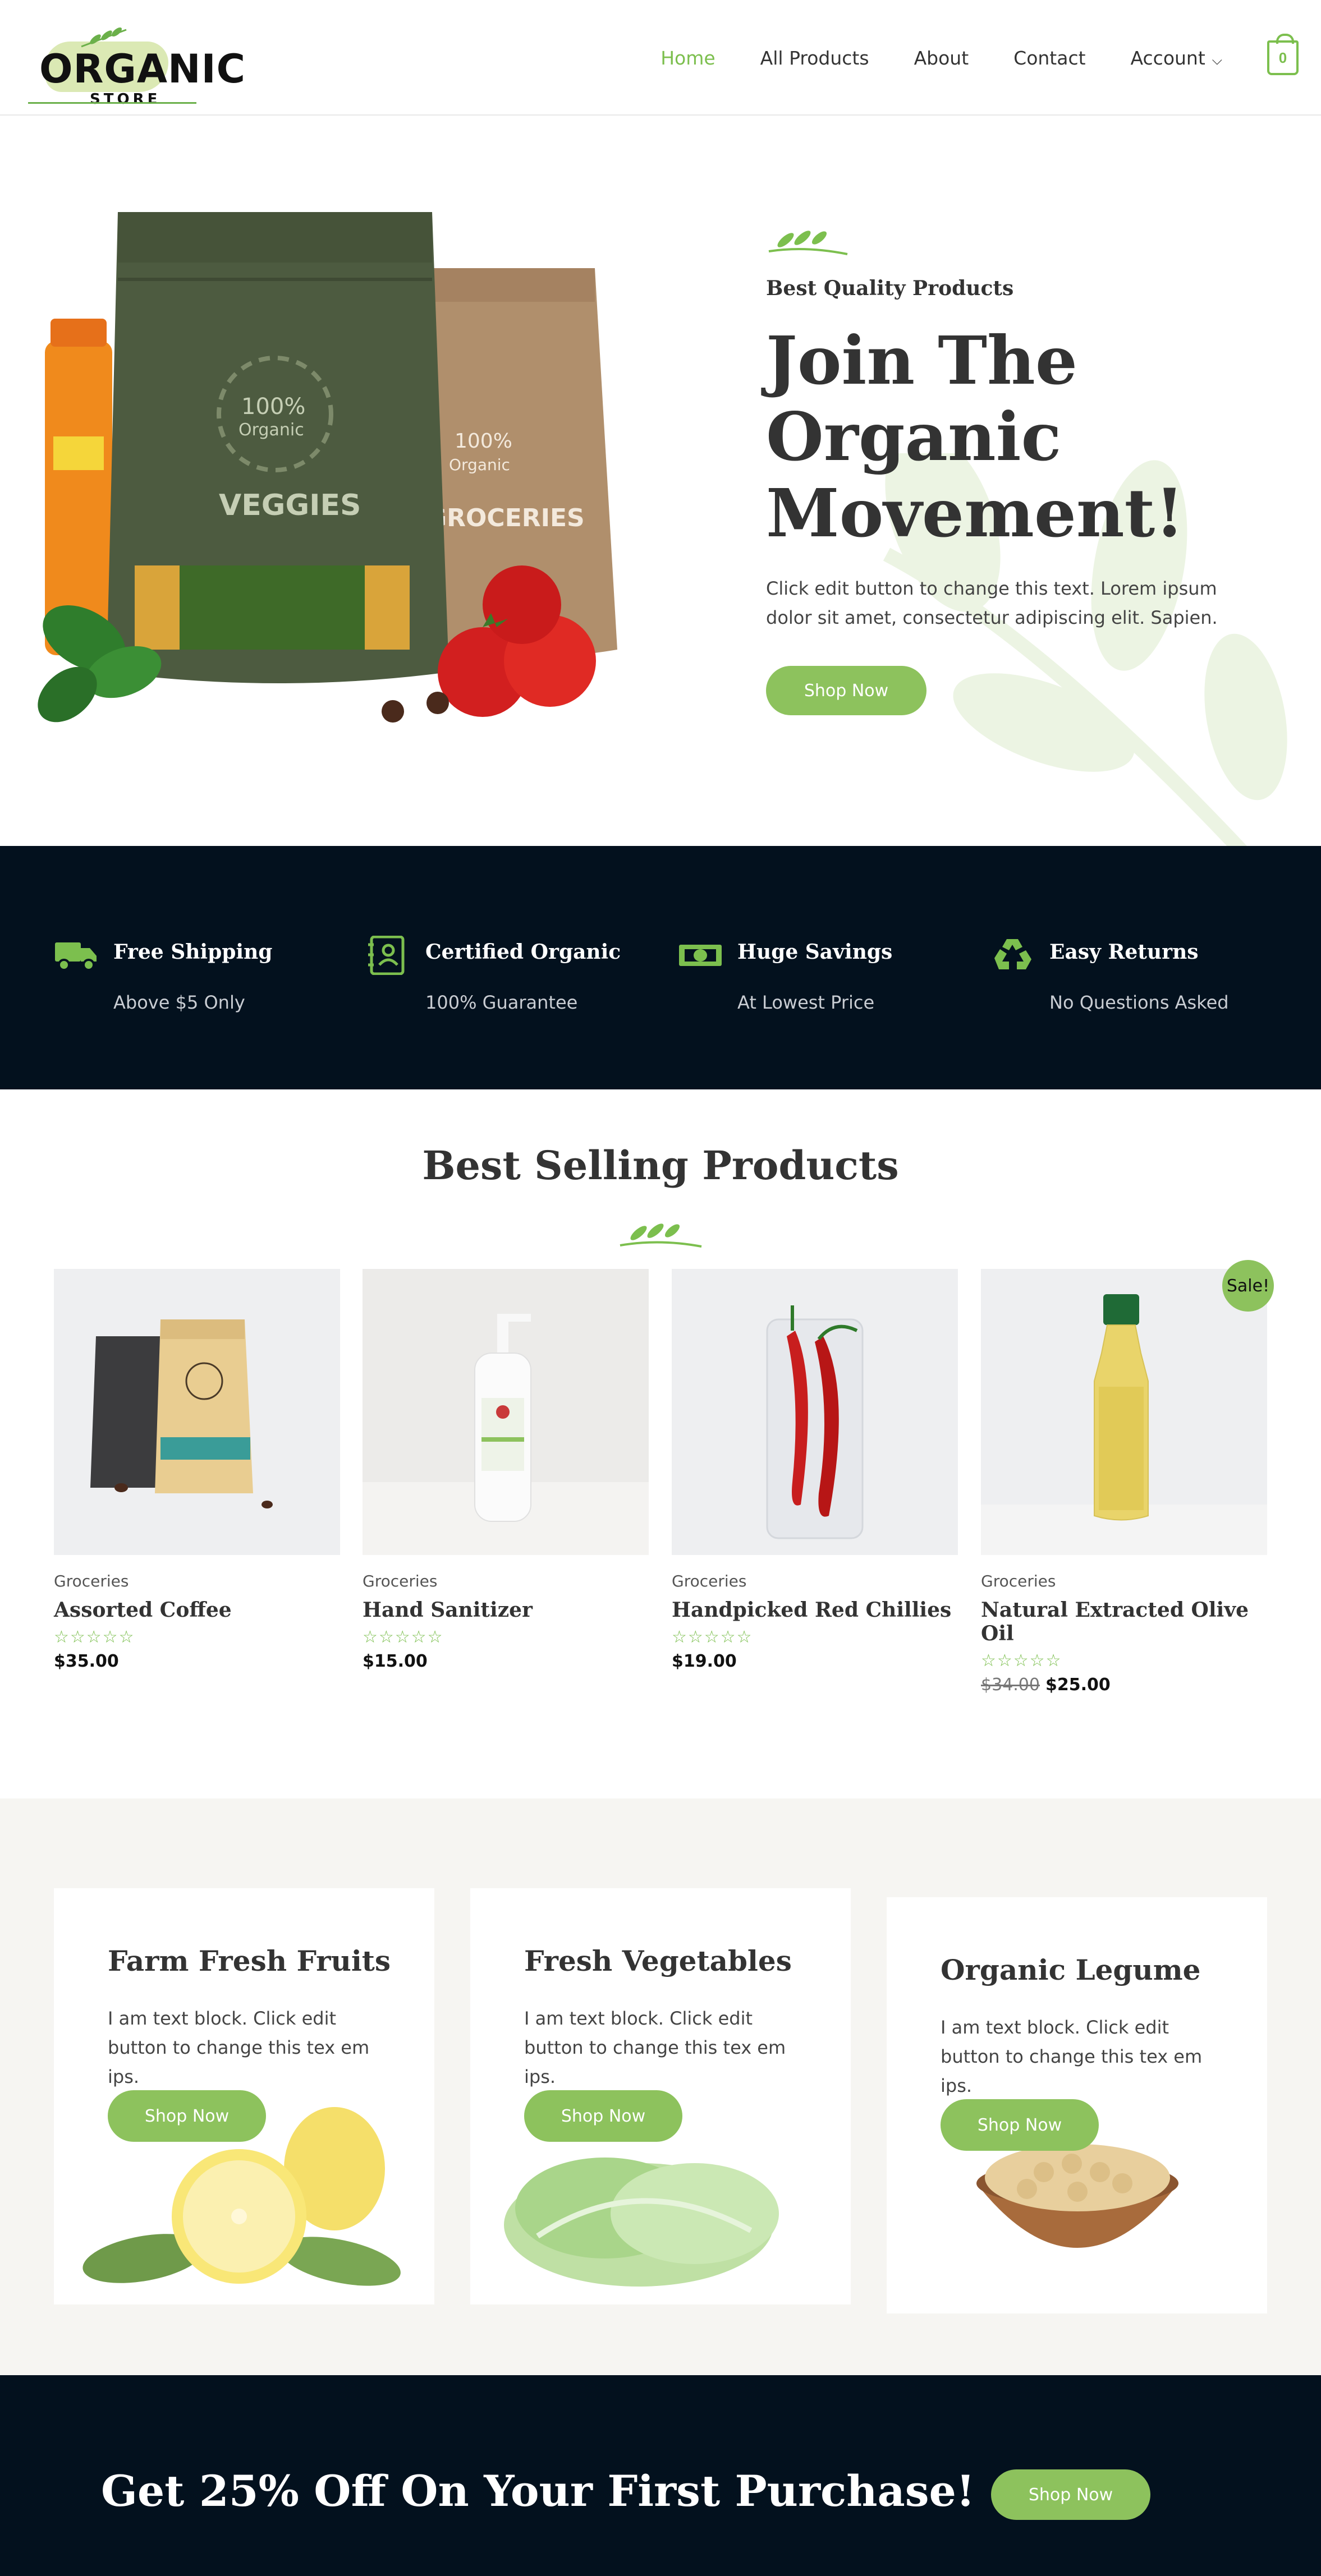  Describe the element at coordinates (1071, 1970) in the screenshot. I see `card-title: Organic Legume` at that location.